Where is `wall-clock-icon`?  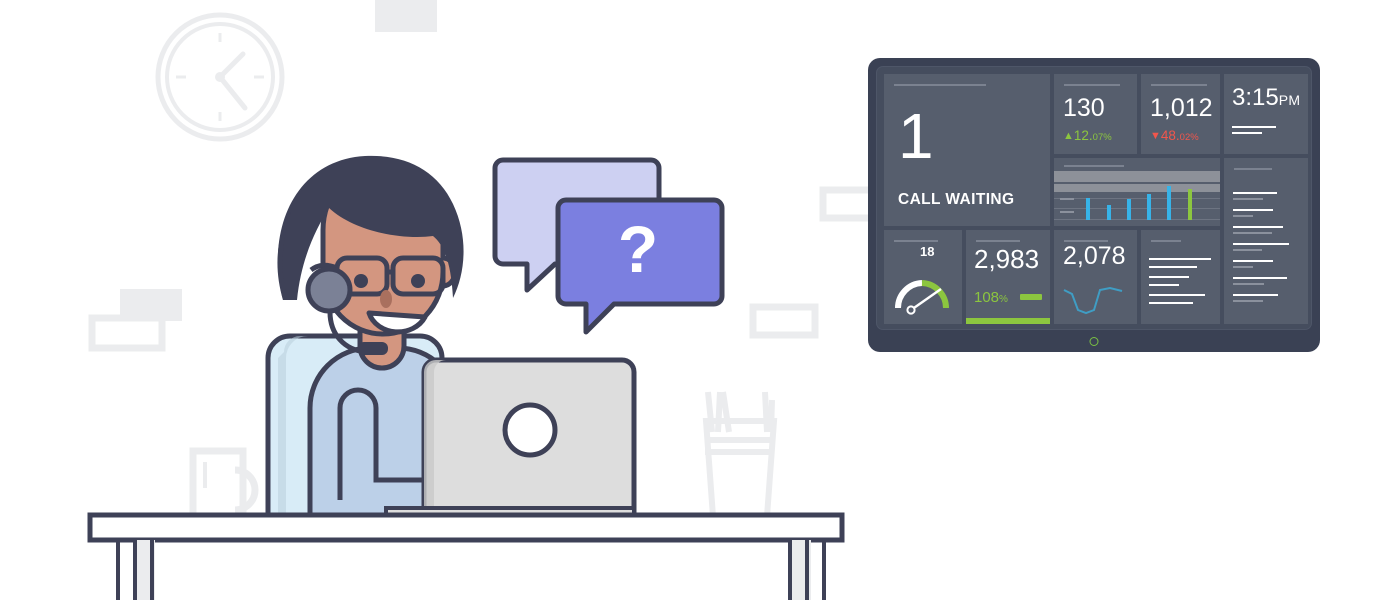
wall-clock-icon is located at coordinates (220, 77).